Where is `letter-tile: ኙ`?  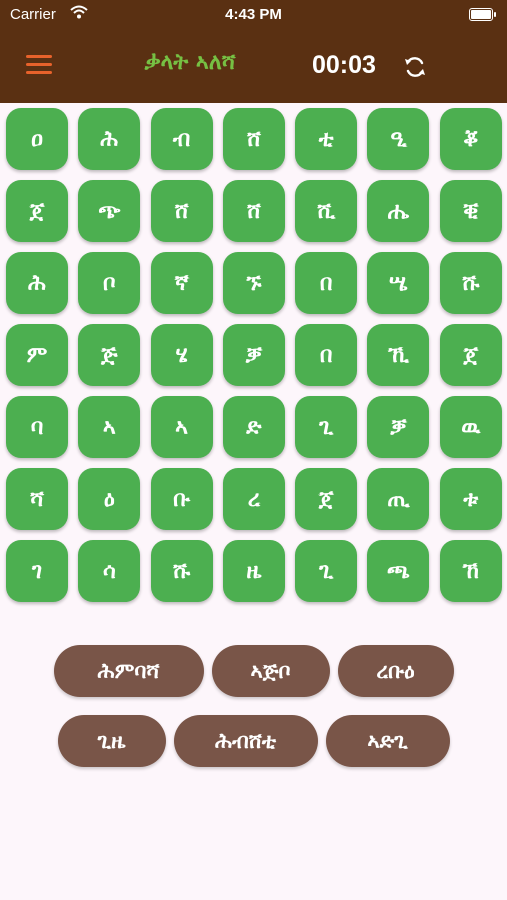 letter-tile: ኙ is located at coordinates (253, 283).